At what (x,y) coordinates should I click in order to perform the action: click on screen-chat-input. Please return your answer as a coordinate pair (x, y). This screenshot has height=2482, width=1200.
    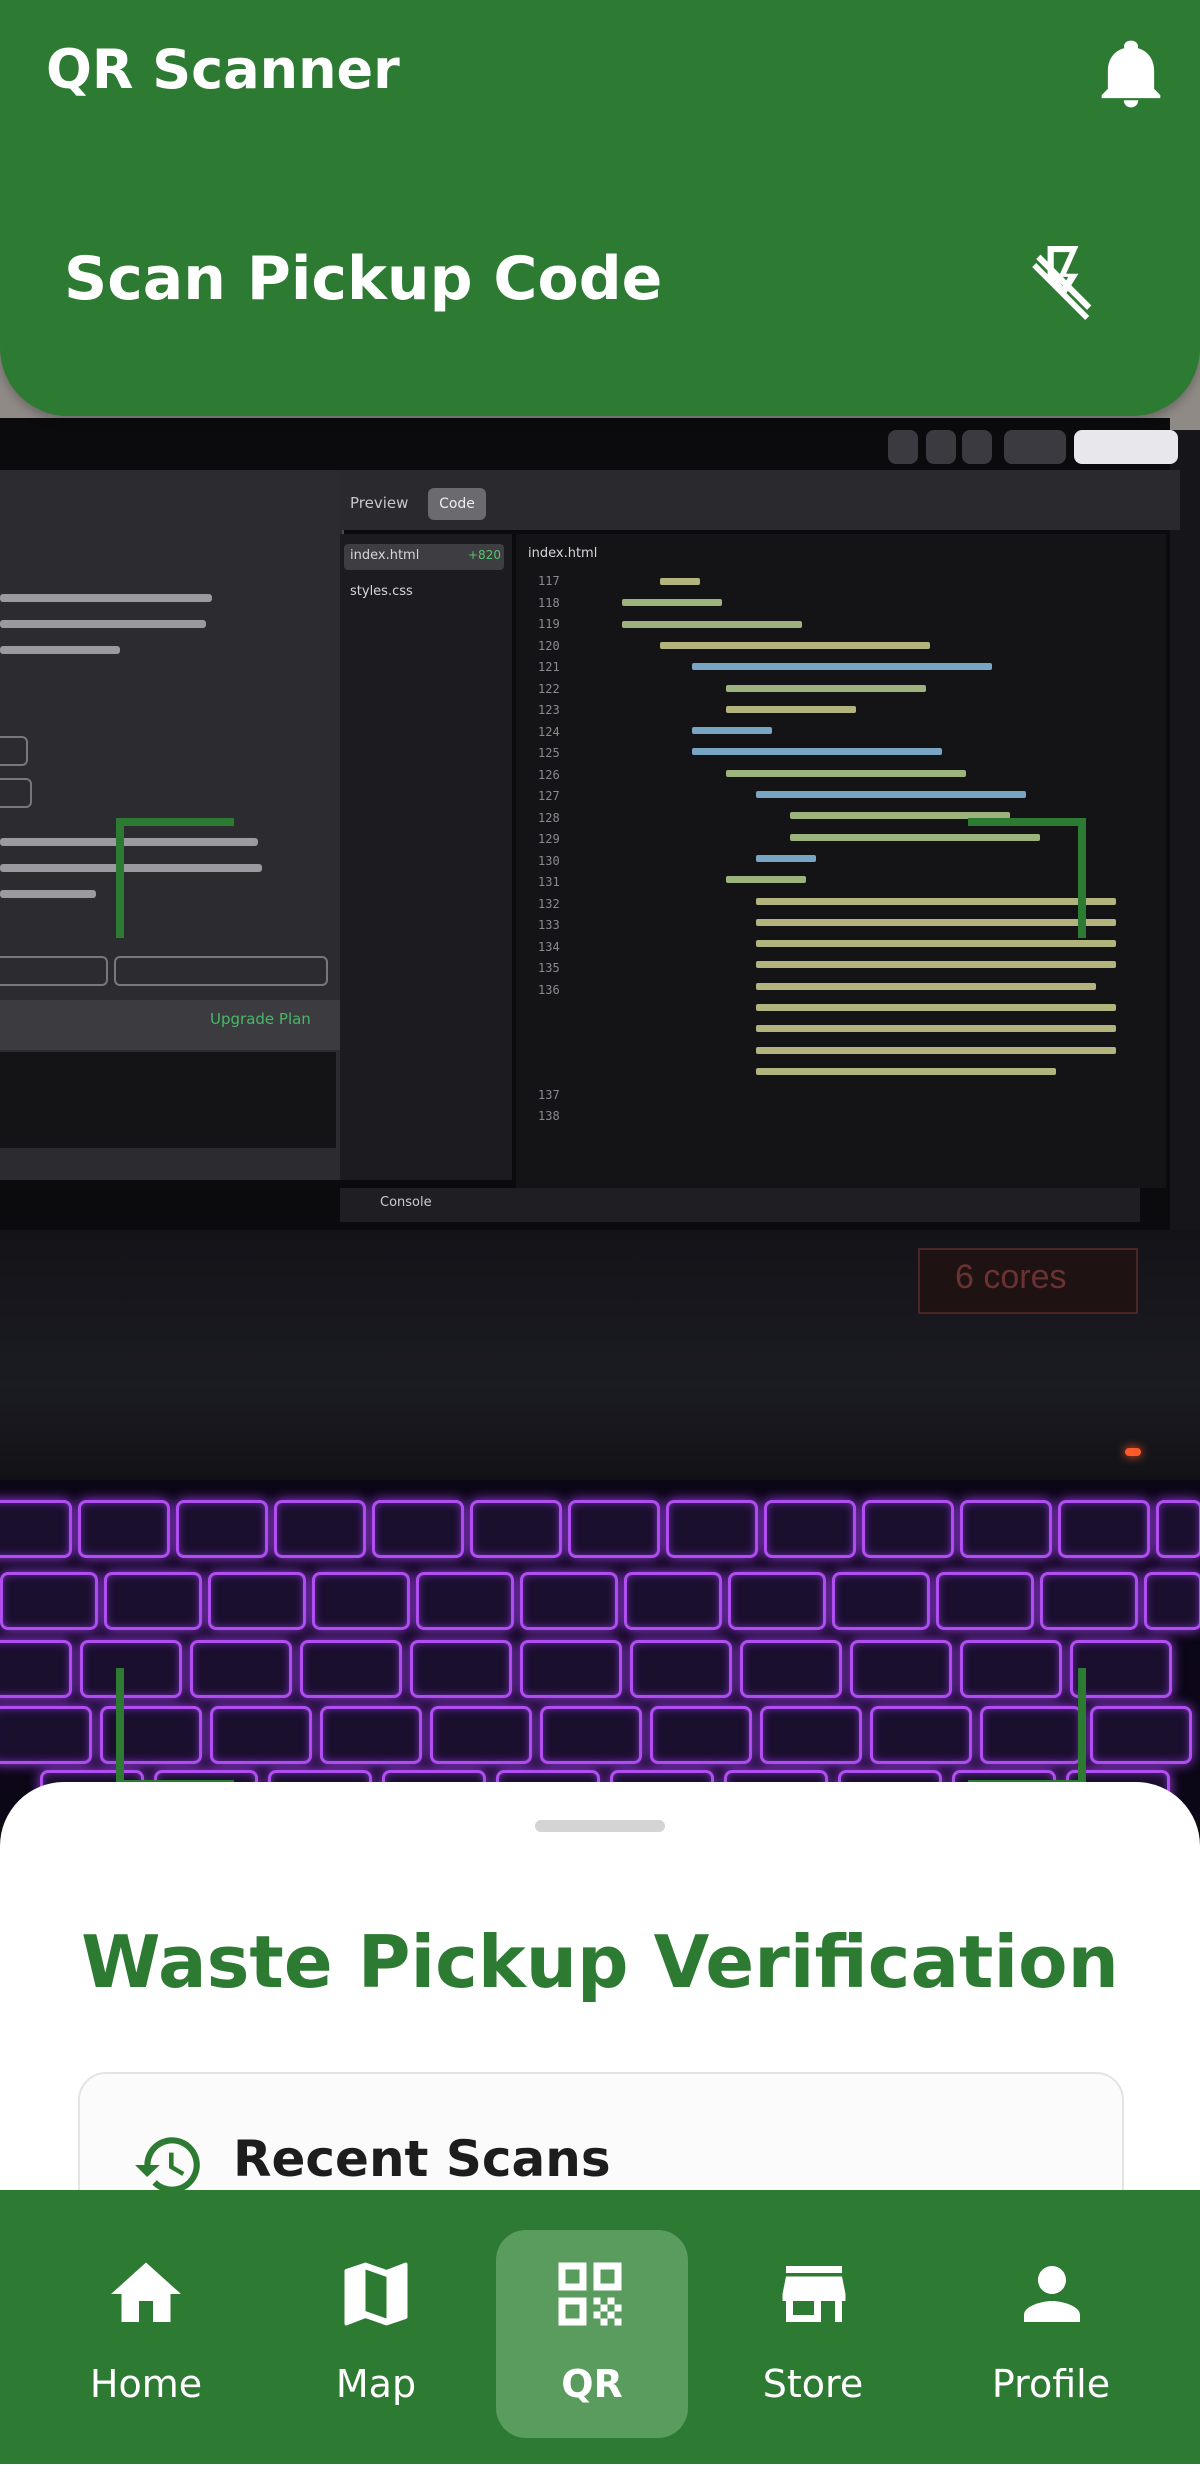
    Looking at the image, I should click on (168, 1100).